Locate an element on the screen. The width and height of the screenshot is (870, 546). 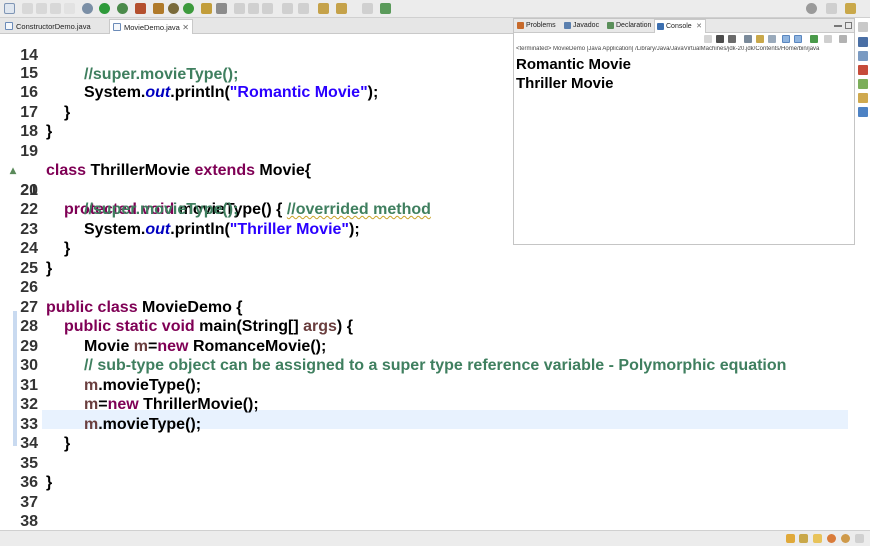
tab-moviedemo: MovieDemo.java ✕ is located at coordinates (151, 26).